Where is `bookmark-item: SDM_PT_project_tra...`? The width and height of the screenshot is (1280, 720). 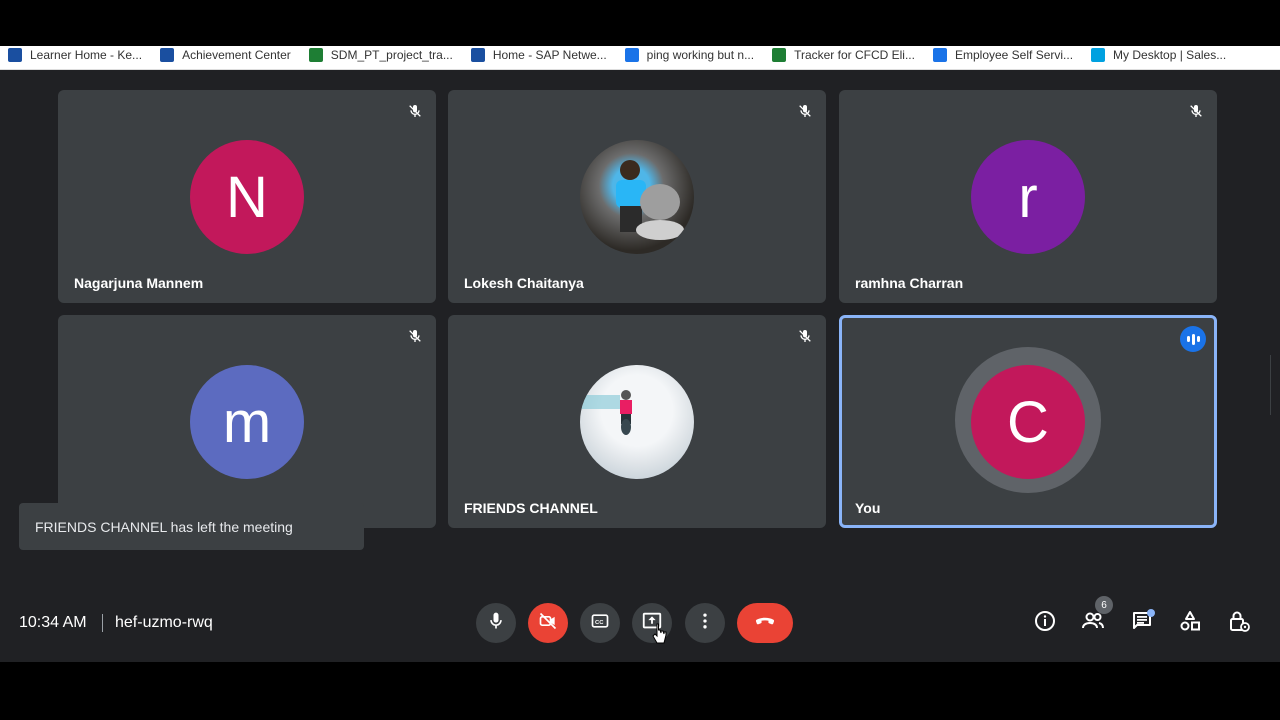
bookmark-item: SDM_PT_project_tra... is located at coordinates (380, 55).